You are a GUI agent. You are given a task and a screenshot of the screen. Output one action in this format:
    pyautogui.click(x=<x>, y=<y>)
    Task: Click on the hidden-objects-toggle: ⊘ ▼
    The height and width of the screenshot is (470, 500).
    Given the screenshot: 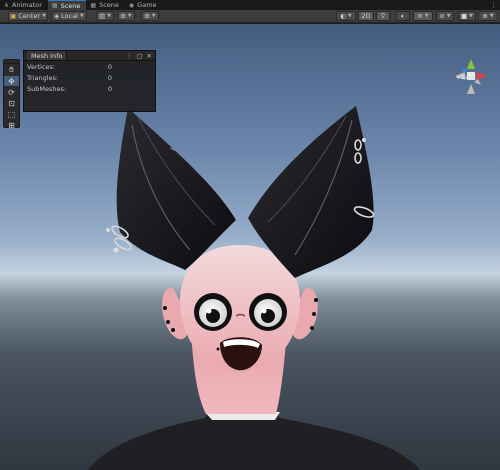 What is the action you would take?
    pyautogui.click(x=445, y=16)
    